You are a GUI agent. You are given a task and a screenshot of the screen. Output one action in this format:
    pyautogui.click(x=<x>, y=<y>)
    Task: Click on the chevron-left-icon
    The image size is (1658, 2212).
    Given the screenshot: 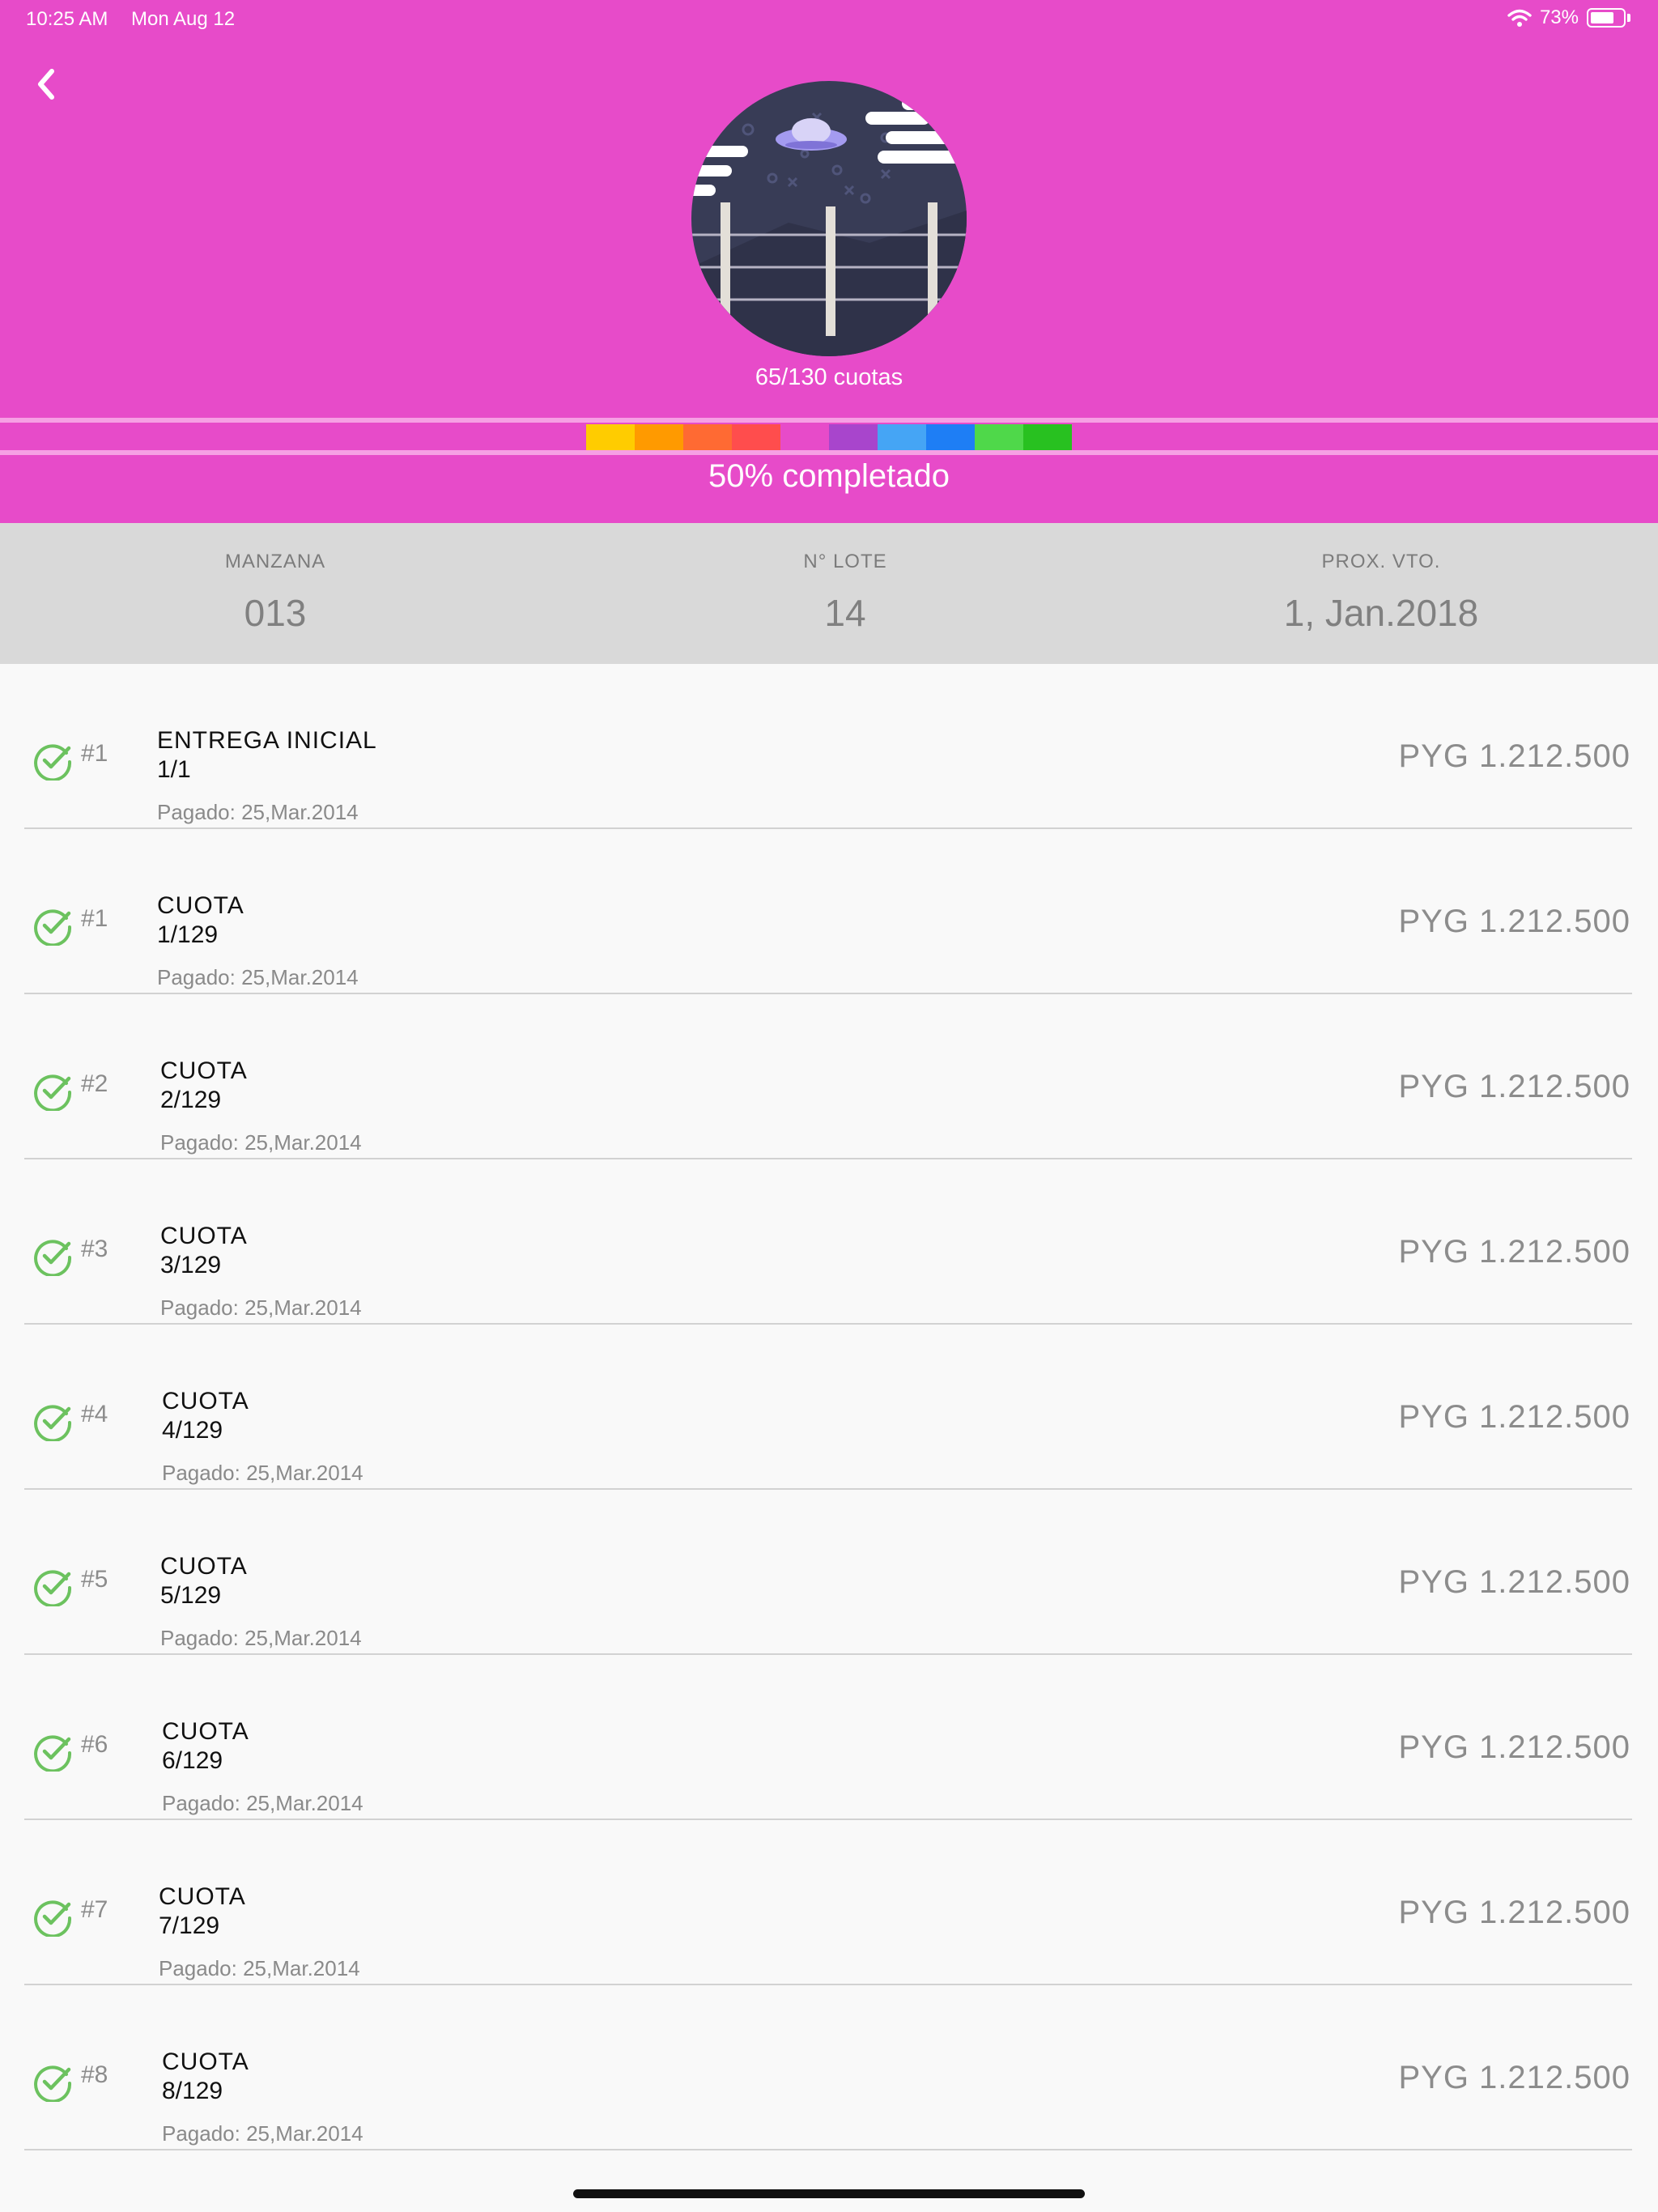 What is the action you would take?
    pyautogui.click(x=46, y=85)
    